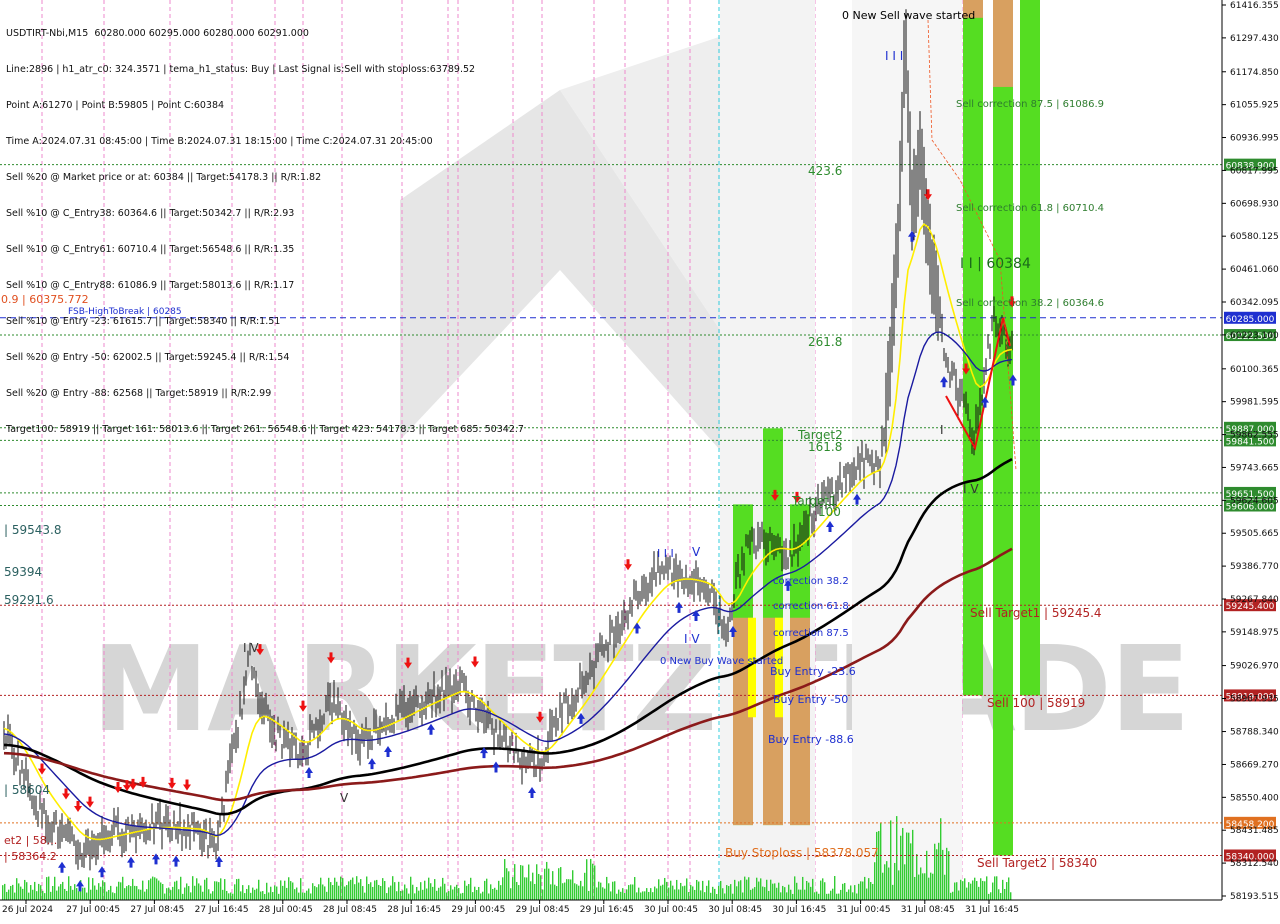  Describe the element at coordinates (825, 342) in the screenshot. I see `level-text-label: 261.8` at that location.